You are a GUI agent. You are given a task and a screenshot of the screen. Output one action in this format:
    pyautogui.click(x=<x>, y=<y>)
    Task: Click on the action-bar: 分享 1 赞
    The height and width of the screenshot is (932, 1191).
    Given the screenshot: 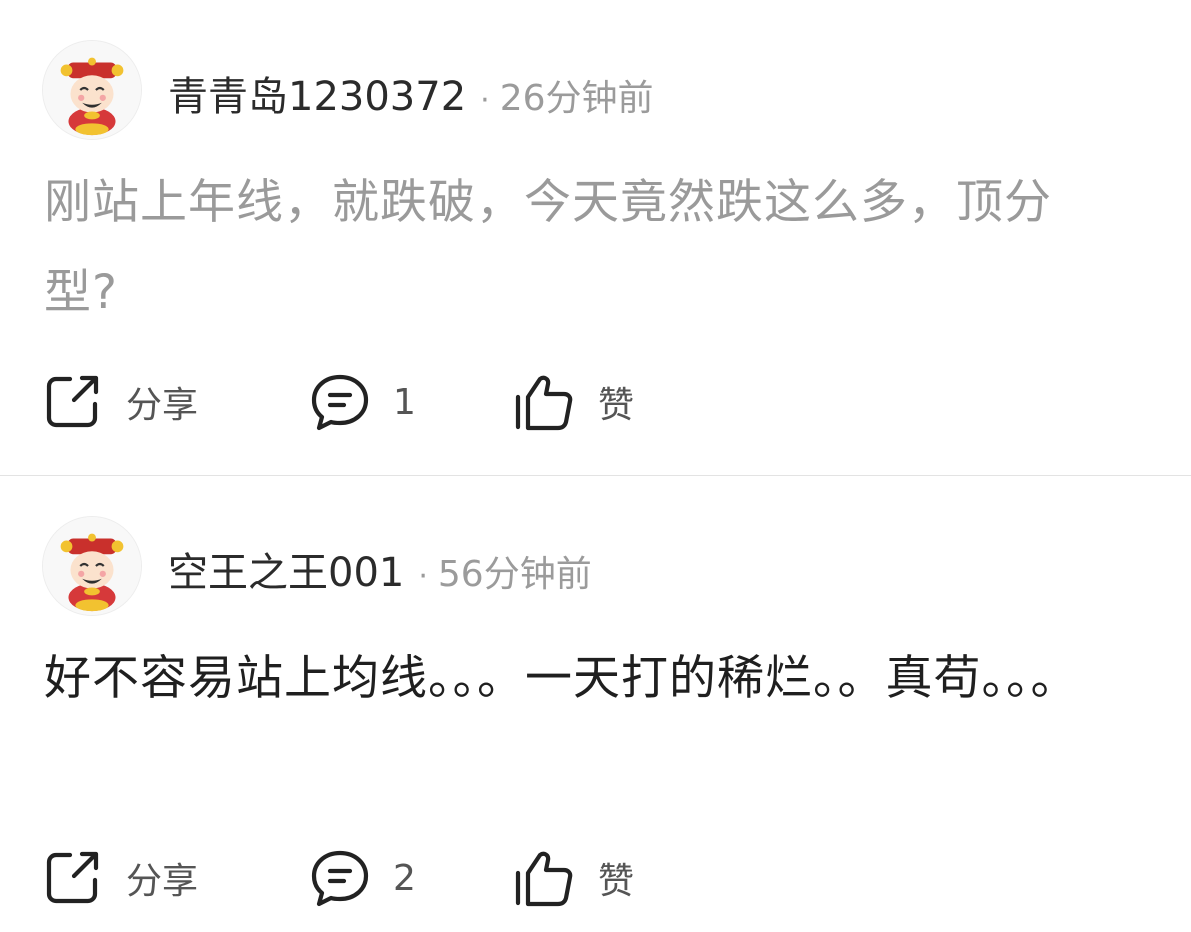 What is the action you would take?
    pyautogui.click(x=339, y=402)
    